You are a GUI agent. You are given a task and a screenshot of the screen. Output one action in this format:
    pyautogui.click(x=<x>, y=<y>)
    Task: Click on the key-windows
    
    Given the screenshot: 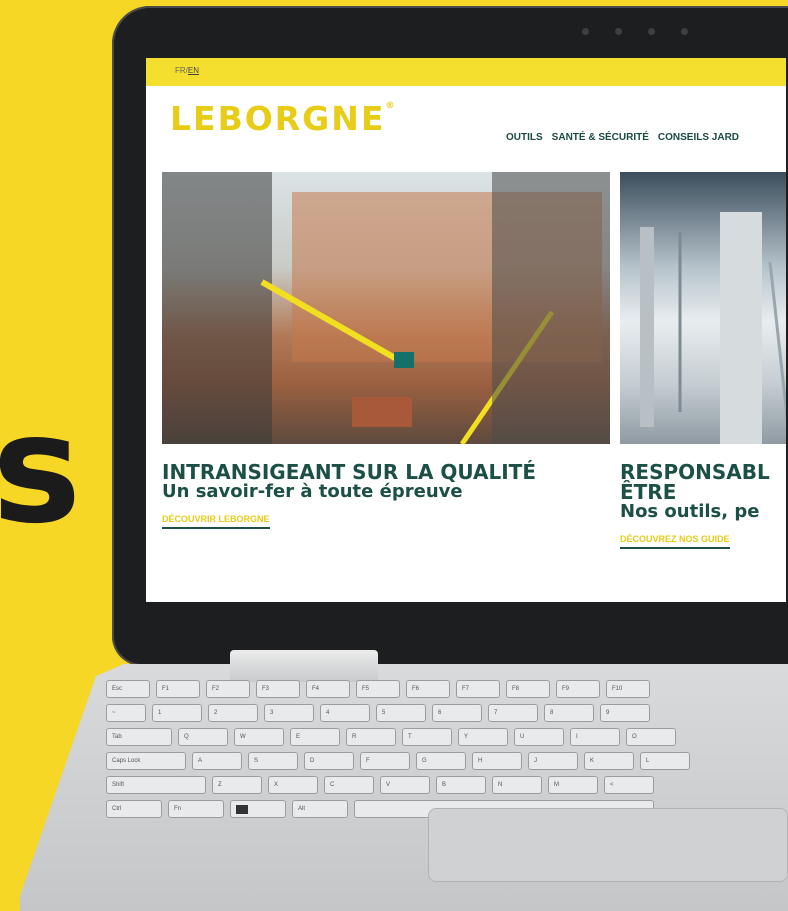 What is the action you would take?
    pyautogui.click(x=258, y=809)
    